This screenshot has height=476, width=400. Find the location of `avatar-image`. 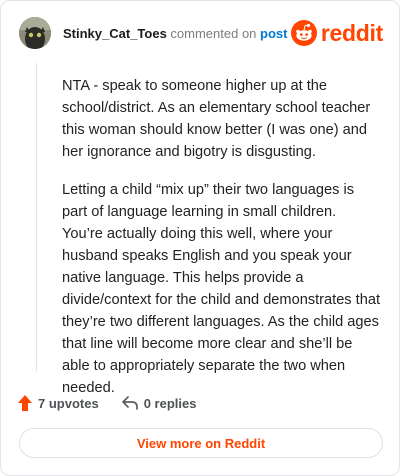

avatar-image is located at coordinates (35, 33).